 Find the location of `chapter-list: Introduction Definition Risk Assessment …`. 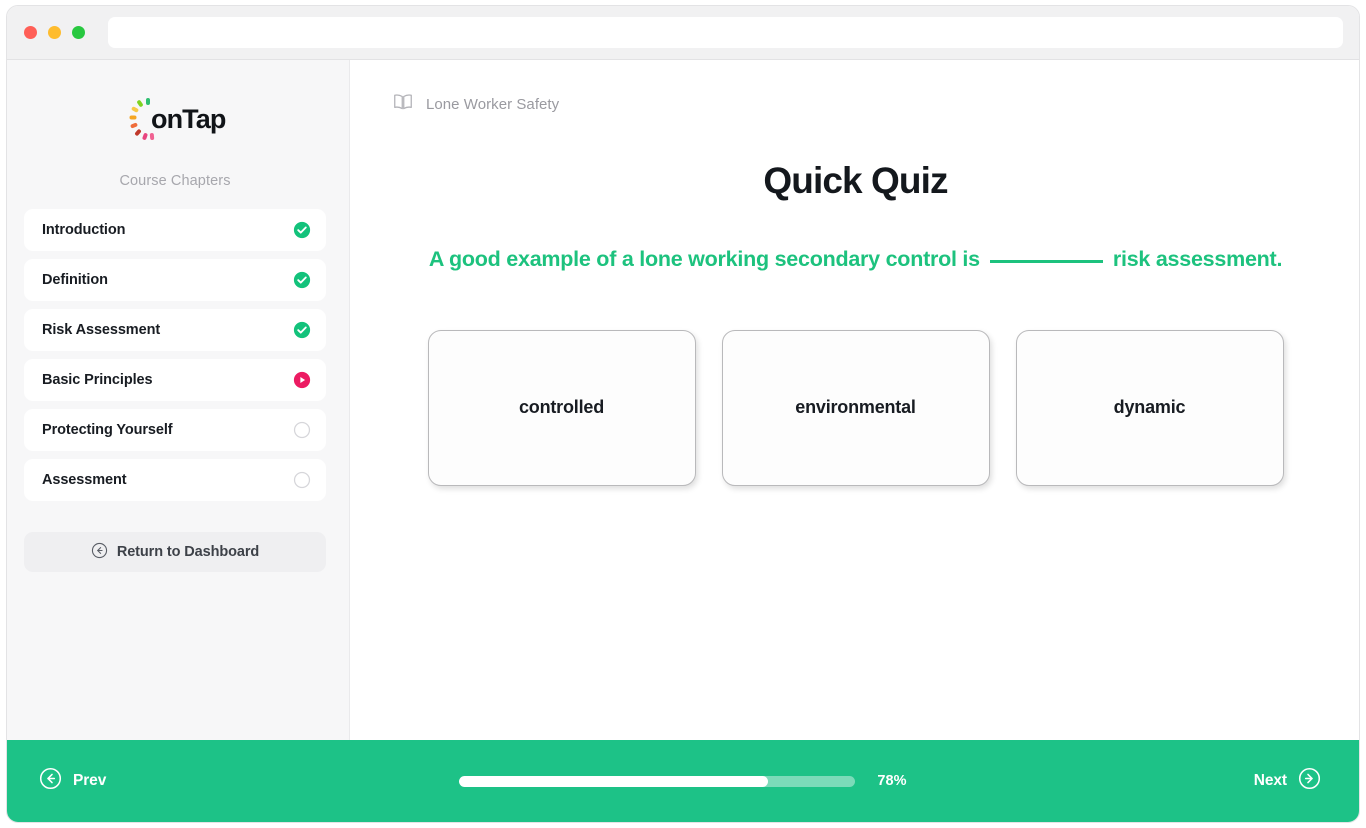

chapter-list: Introduction Definition Risk Assessment … is located at coordinates (175, 355).